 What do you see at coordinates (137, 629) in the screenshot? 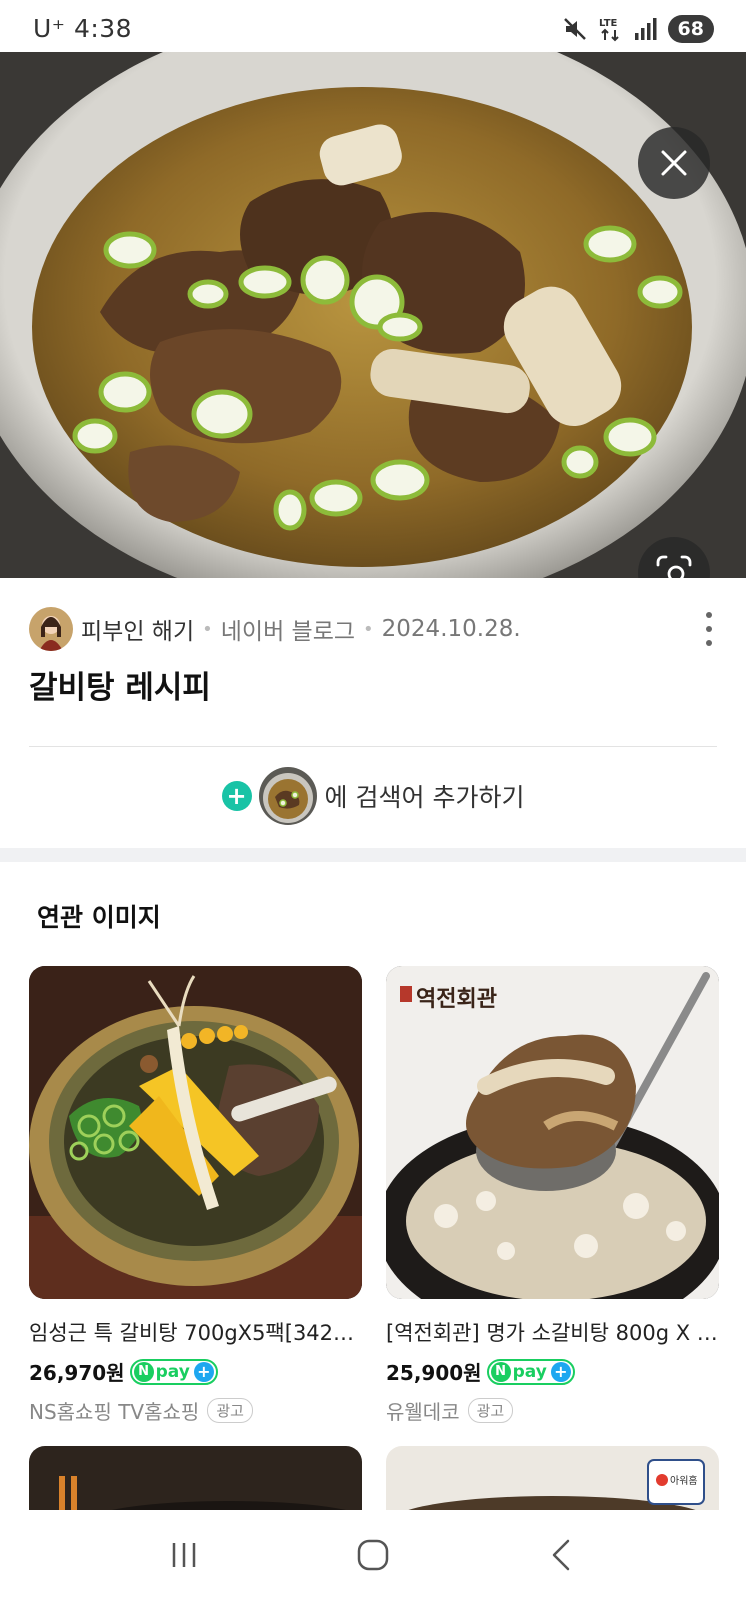
I see `author-name: 피부인 해기` at bounding box center [137, 629].